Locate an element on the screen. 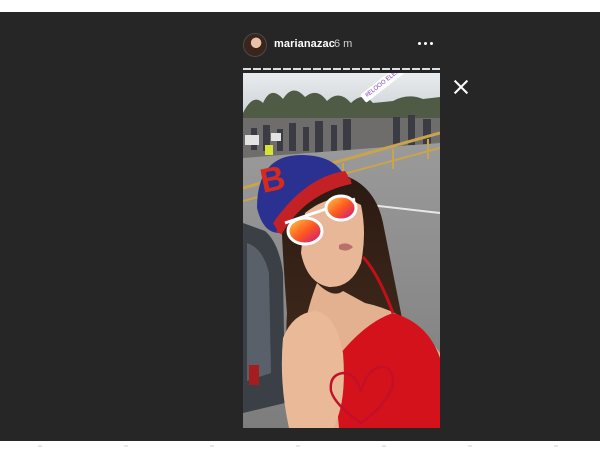 The image size is (600, 450). close-icon is located at coordinates (461, 87).